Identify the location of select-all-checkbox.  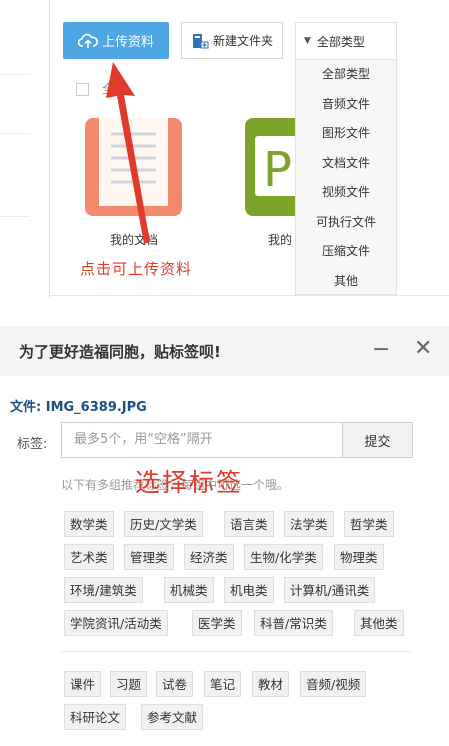
(82, 89).